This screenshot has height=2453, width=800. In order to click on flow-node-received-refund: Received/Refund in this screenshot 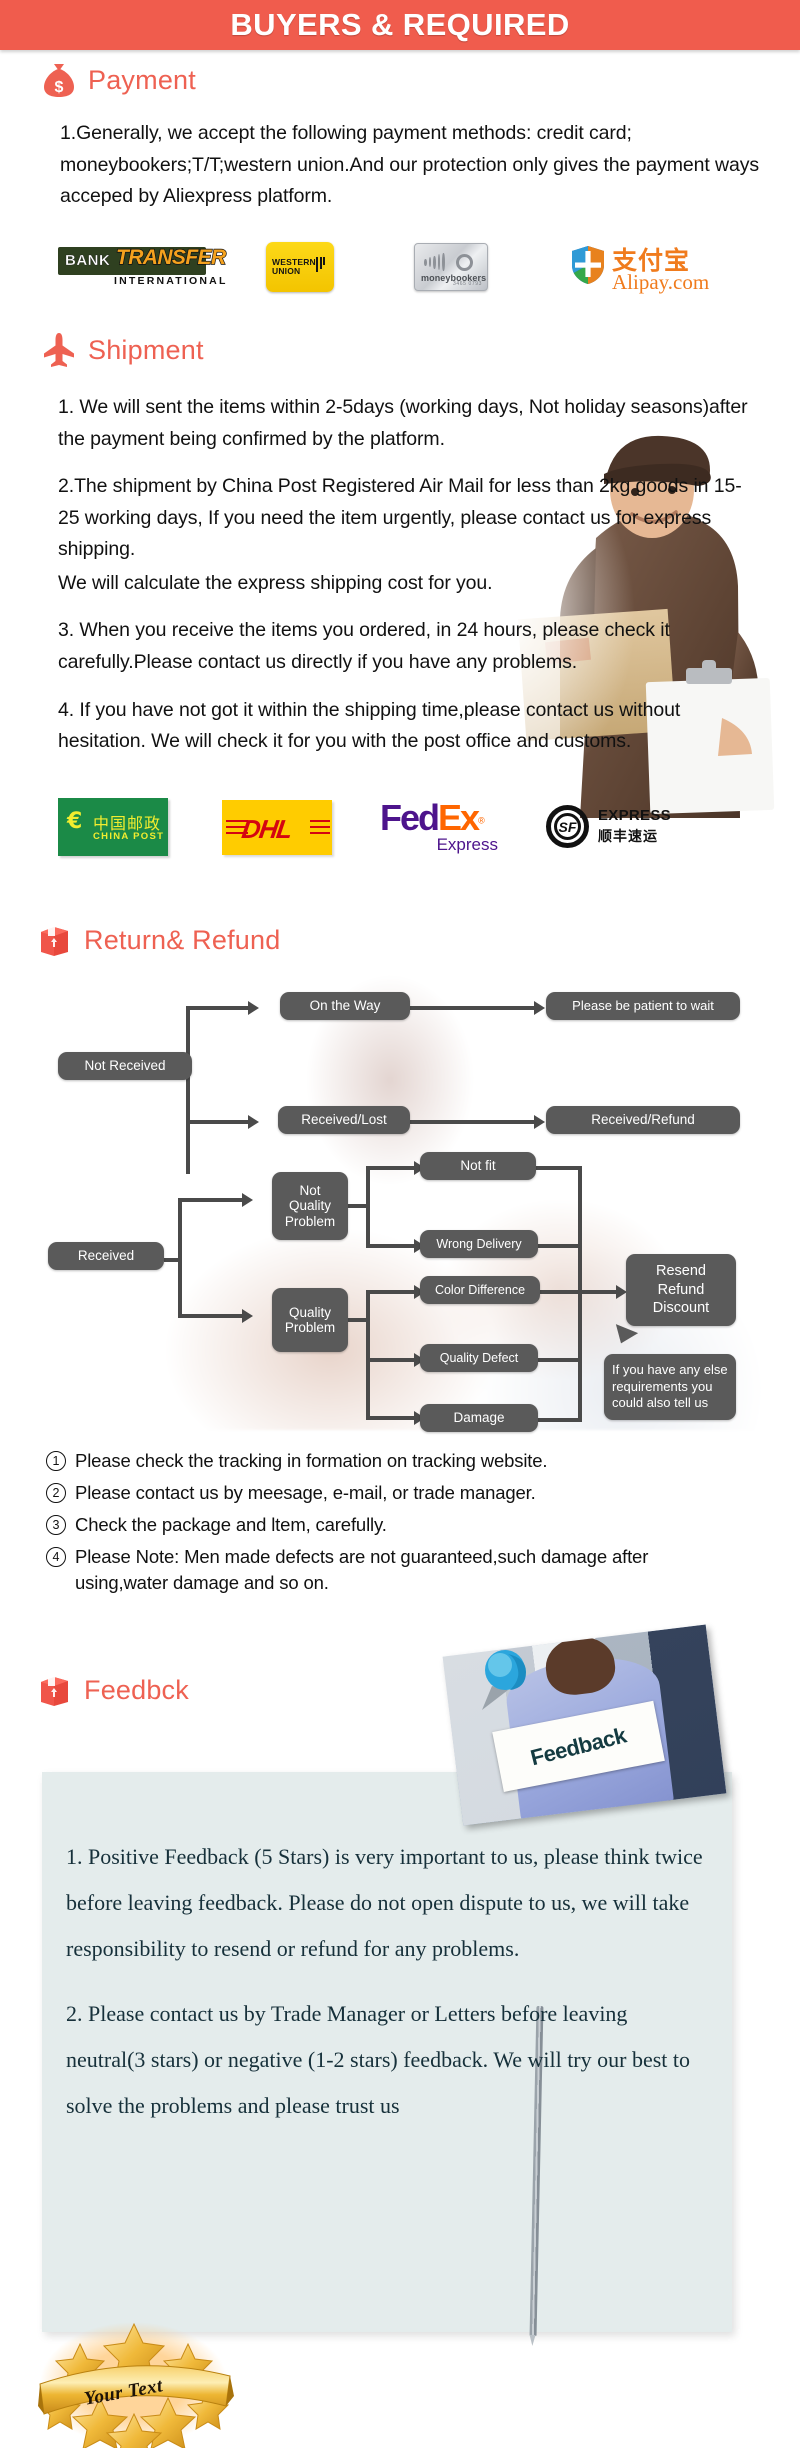, I will do `click(643, 1120)`.